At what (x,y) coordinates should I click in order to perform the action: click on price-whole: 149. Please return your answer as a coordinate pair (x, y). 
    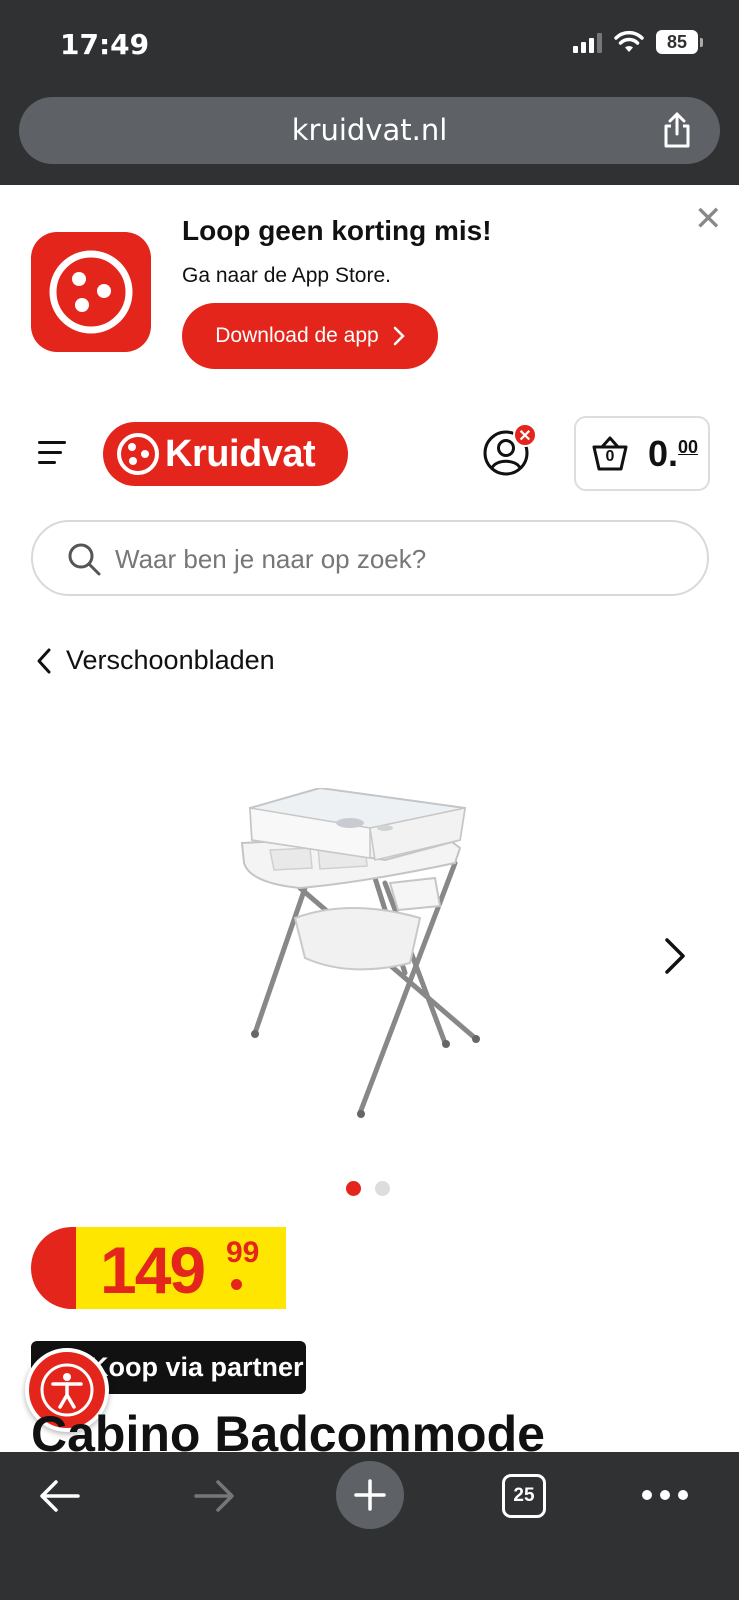
    Looking at the image, I should click on (153, 1270).